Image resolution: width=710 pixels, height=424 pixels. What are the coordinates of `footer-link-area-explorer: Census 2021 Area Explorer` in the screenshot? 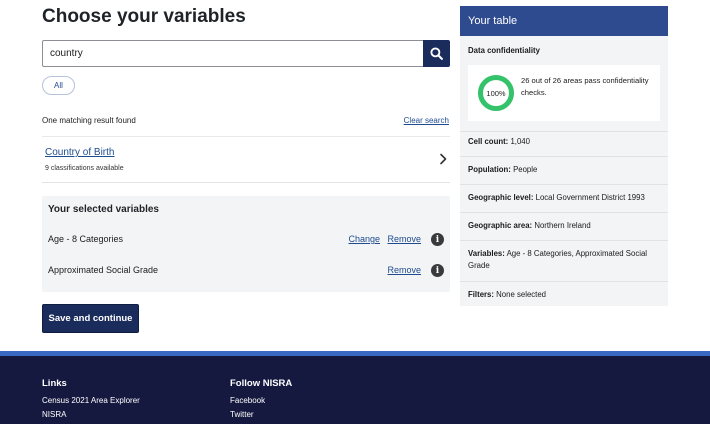 It's located at (91, 400).